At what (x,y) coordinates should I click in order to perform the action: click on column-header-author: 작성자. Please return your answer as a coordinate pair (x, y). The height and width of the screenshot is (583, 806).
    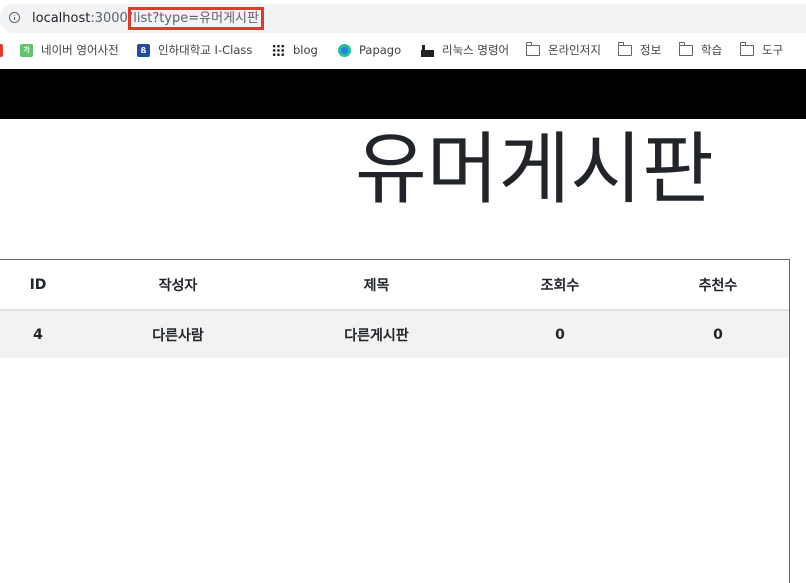
    Looking at the image, I should click on (178, 285).